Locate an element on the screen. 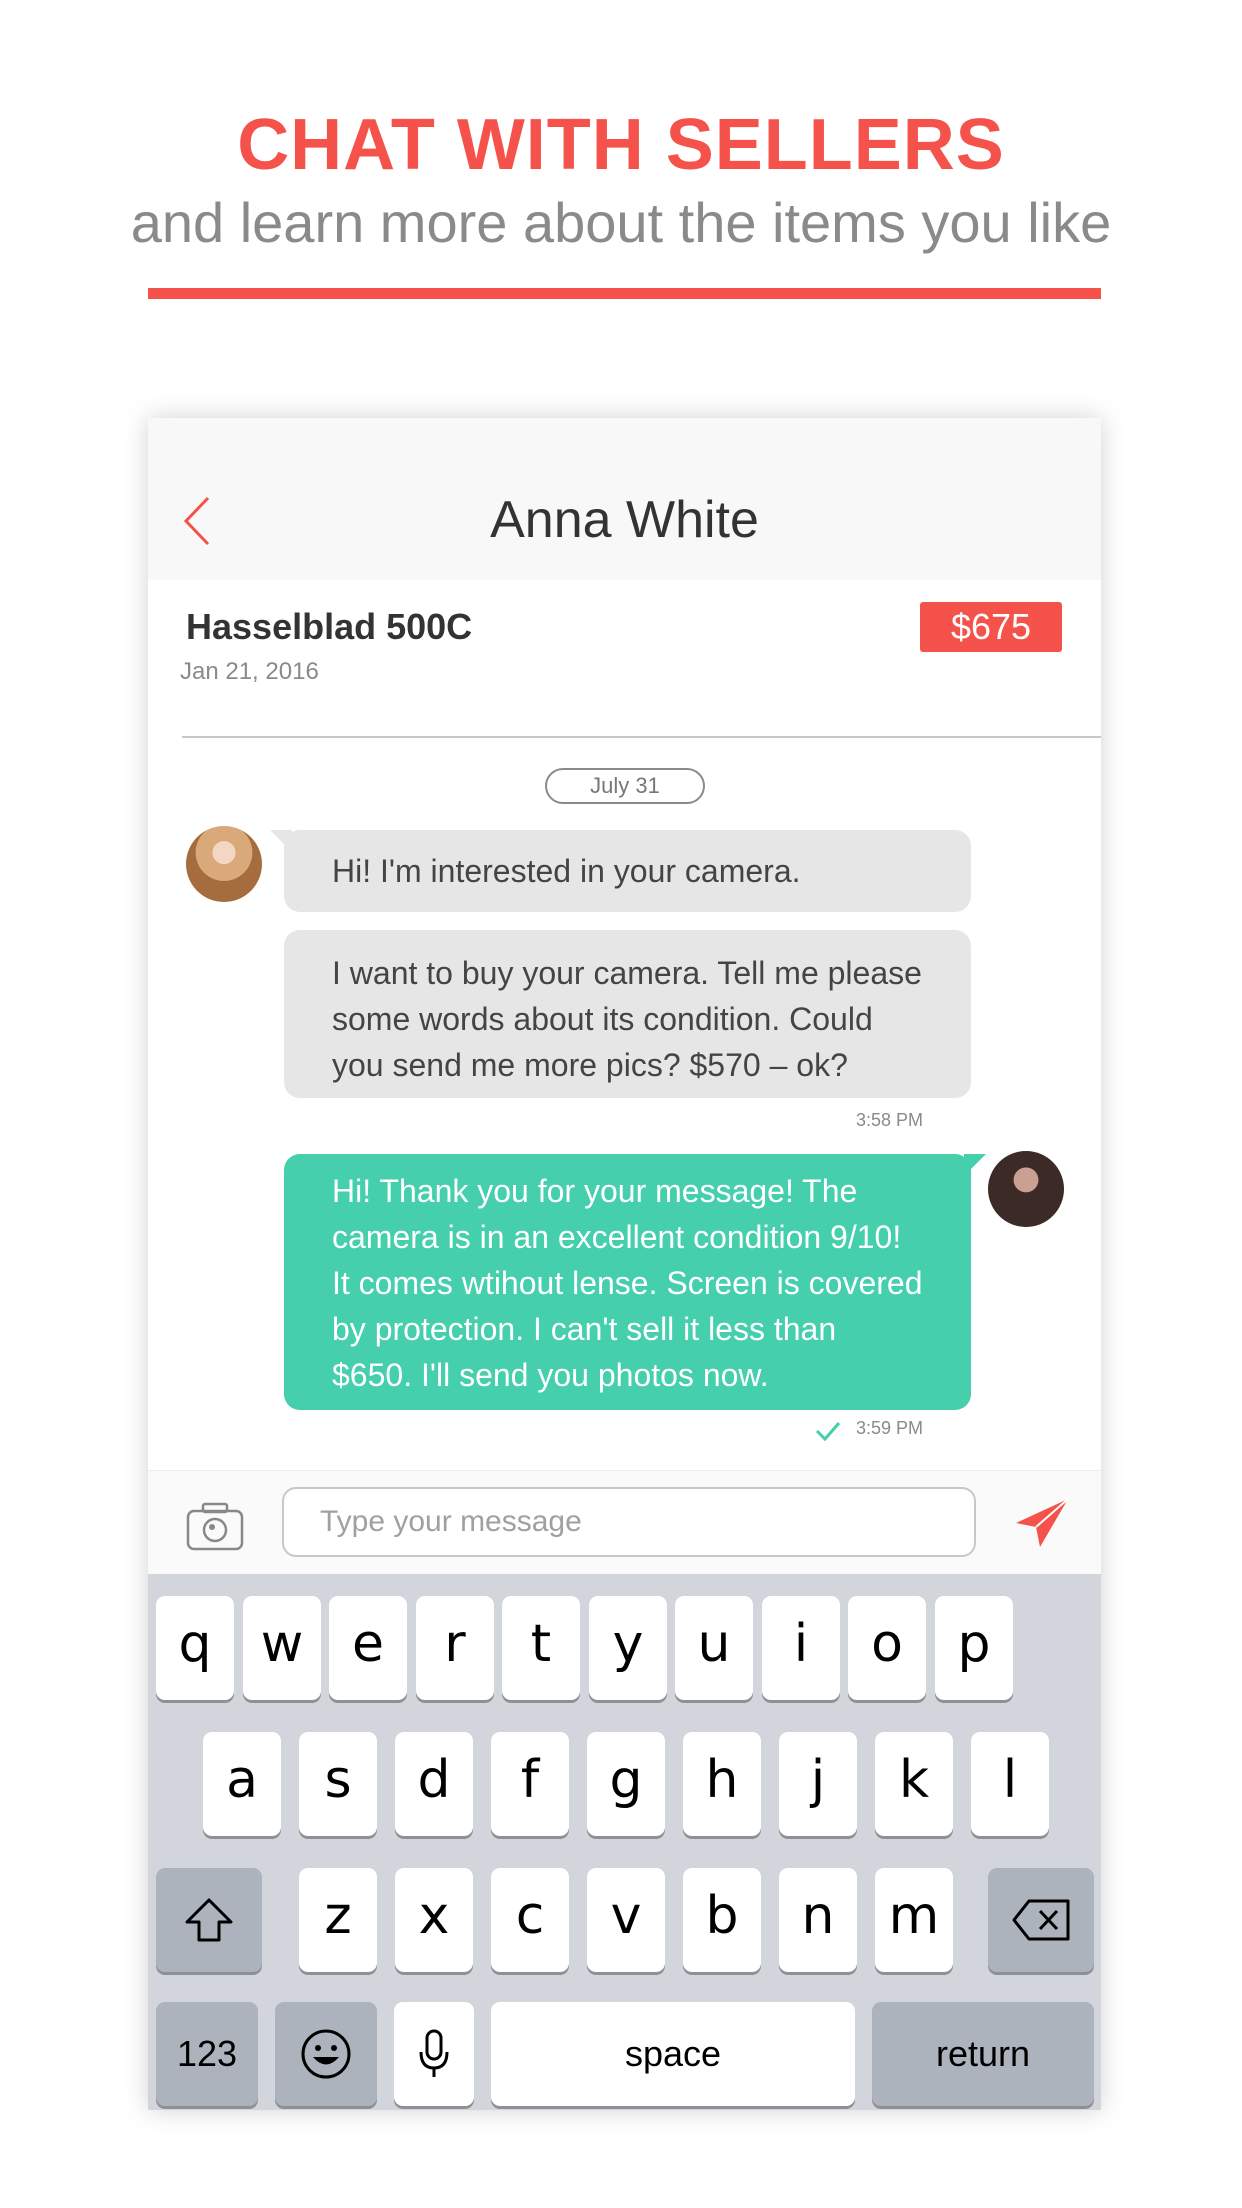 Image resolution: width=1242 pixels, height=2208 pixels. key-x: x is located at coordinates (434, 1920).